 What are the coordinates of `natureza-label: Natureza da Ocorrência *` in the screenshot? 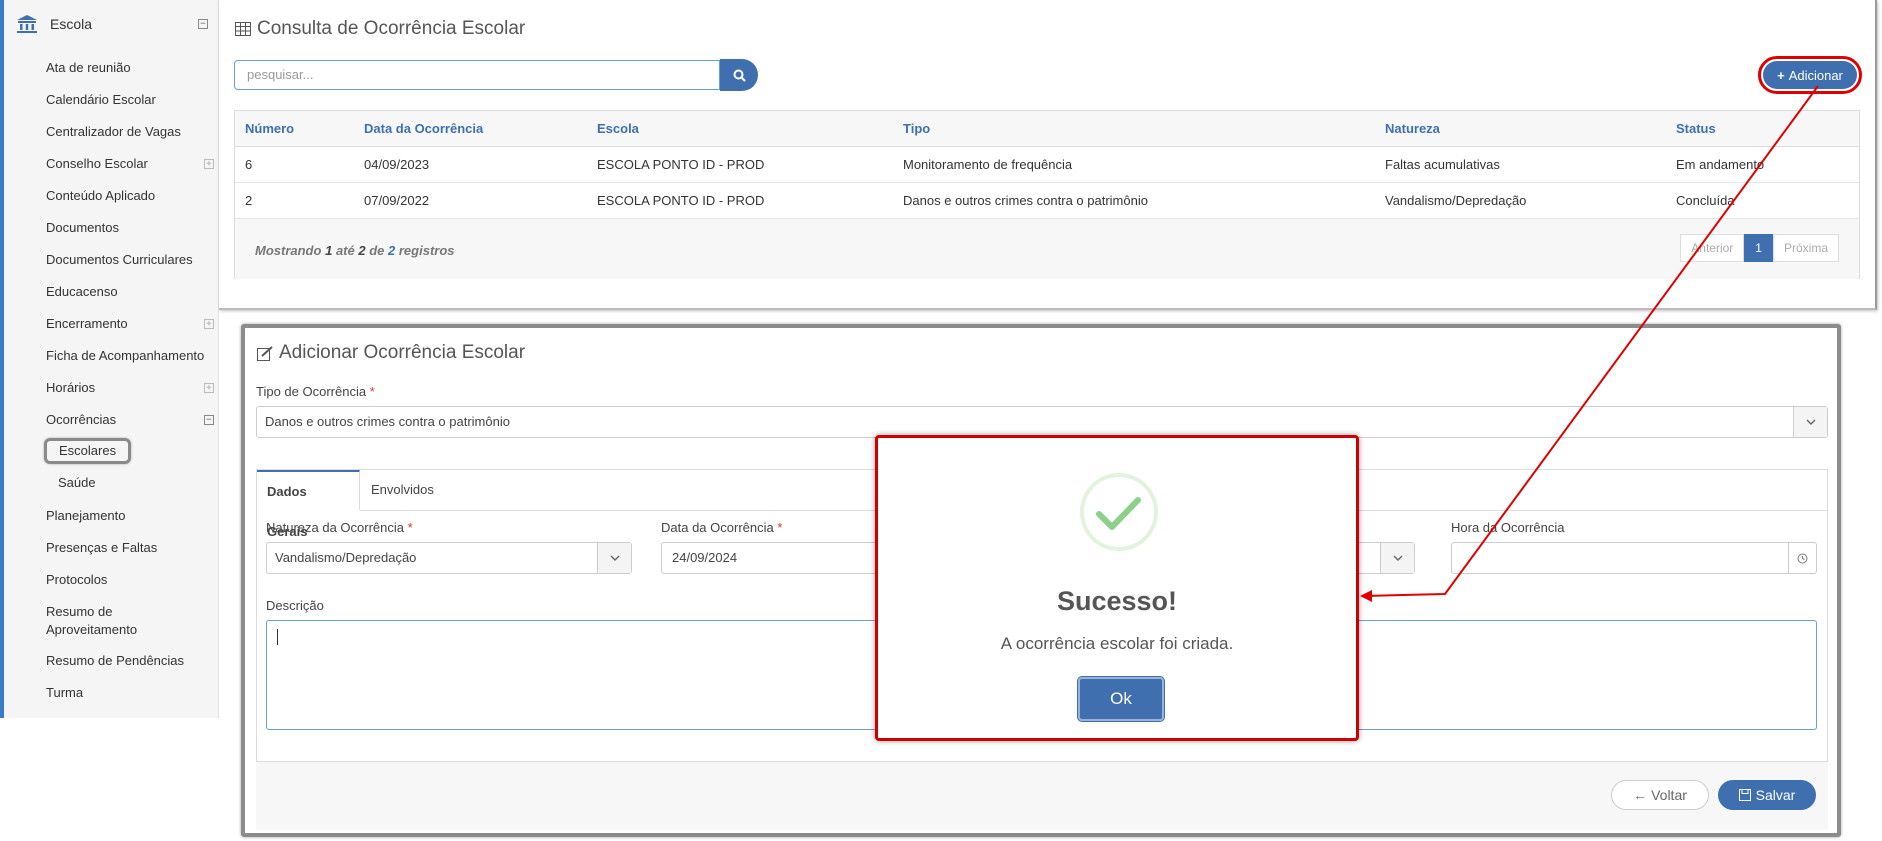 It's located at (339, 527).